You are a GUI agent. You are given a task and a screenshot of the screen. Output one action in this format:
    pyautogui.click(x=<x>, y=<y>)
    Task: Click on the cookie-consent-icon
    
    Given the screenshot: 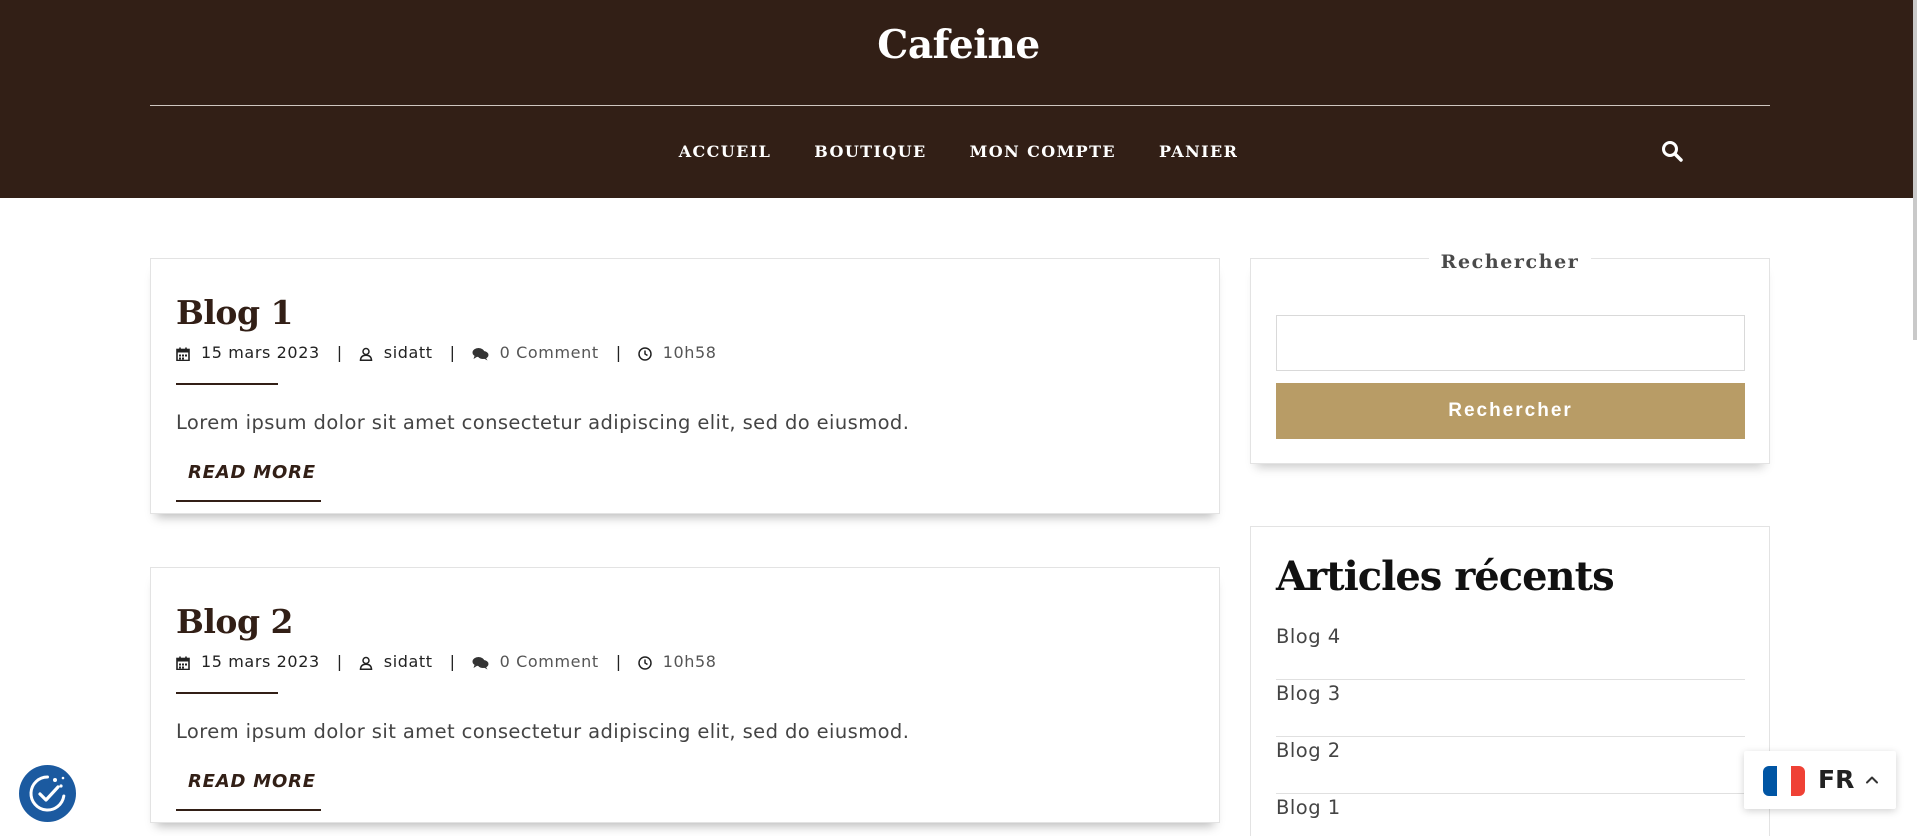 What is the action you would take?
    pyautogui.click(x=47, y=793)
    